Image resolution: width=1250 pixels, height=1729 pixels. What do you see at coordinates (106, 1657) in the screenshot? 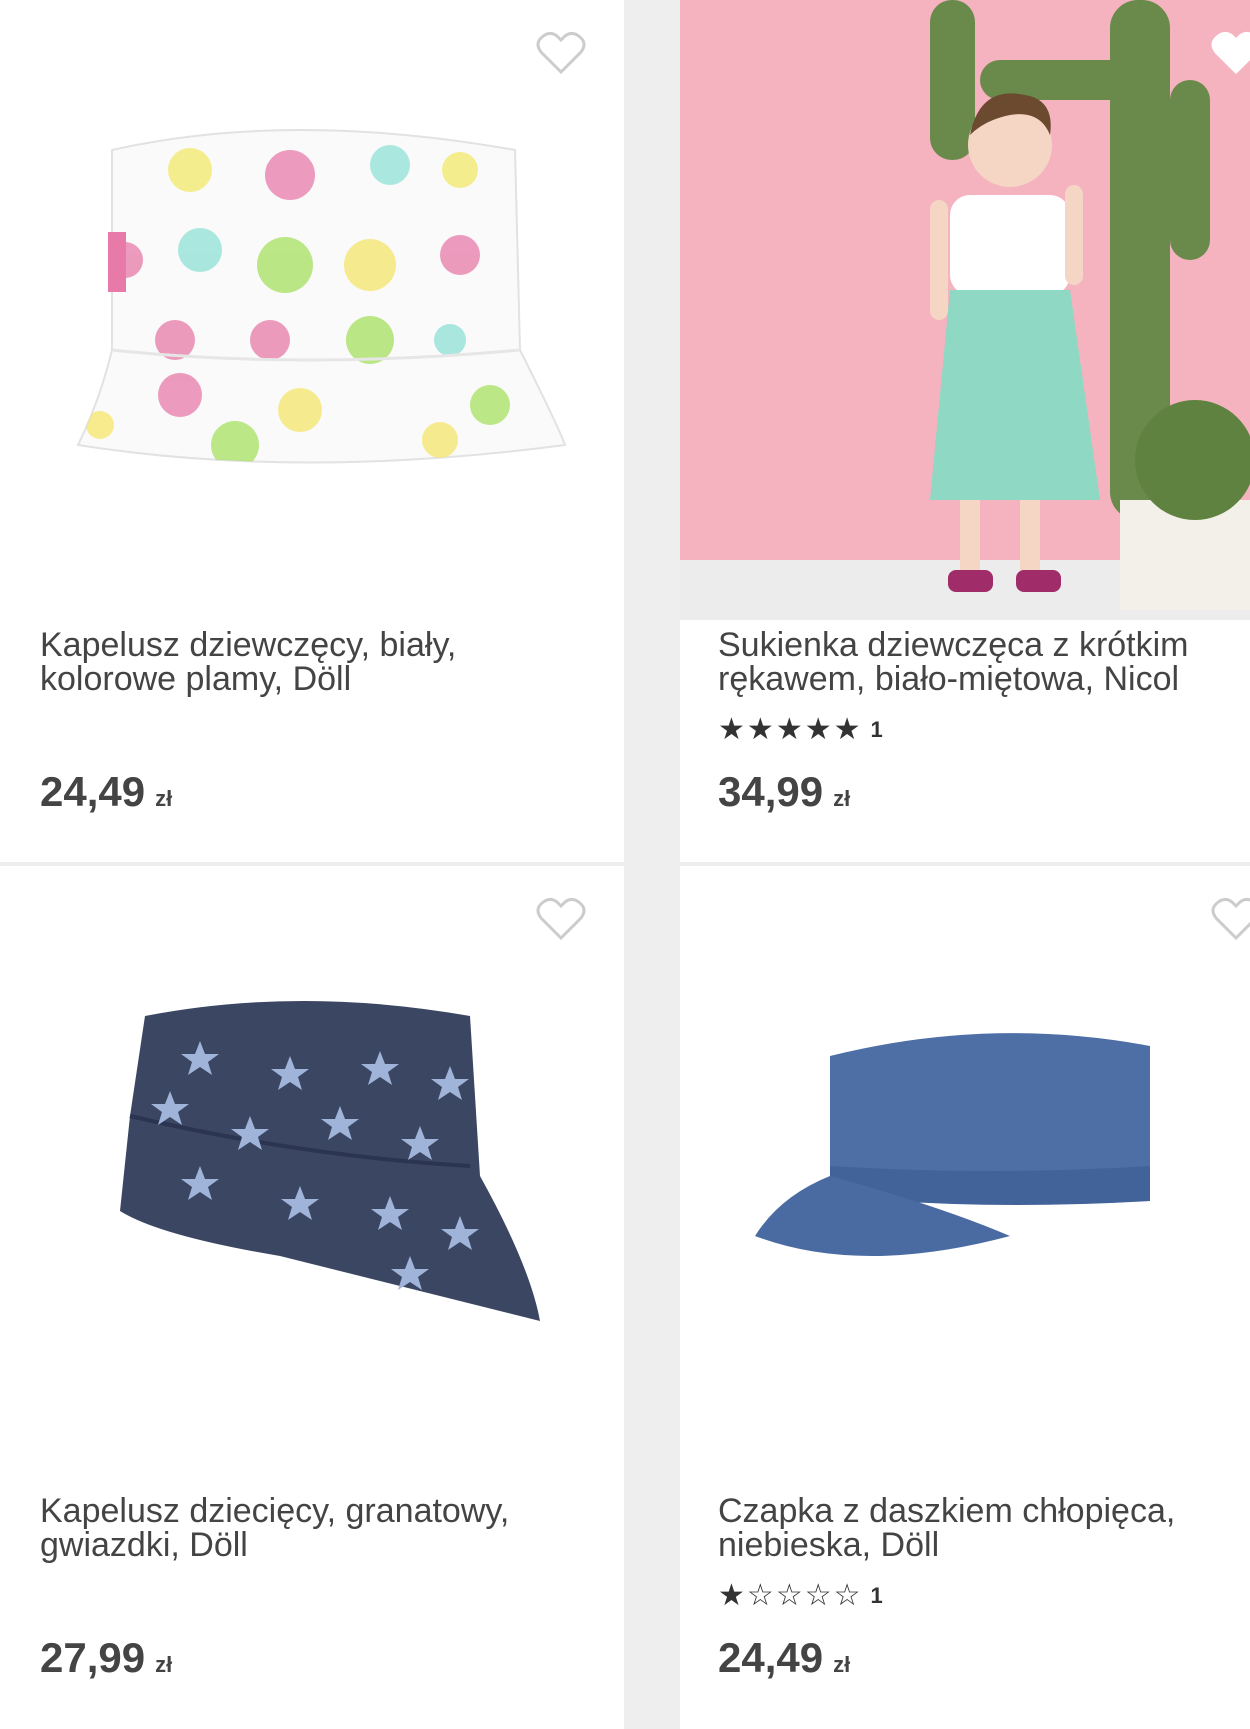
I see `product-price: 27,99 zł` at bounding box center [106, 1657].